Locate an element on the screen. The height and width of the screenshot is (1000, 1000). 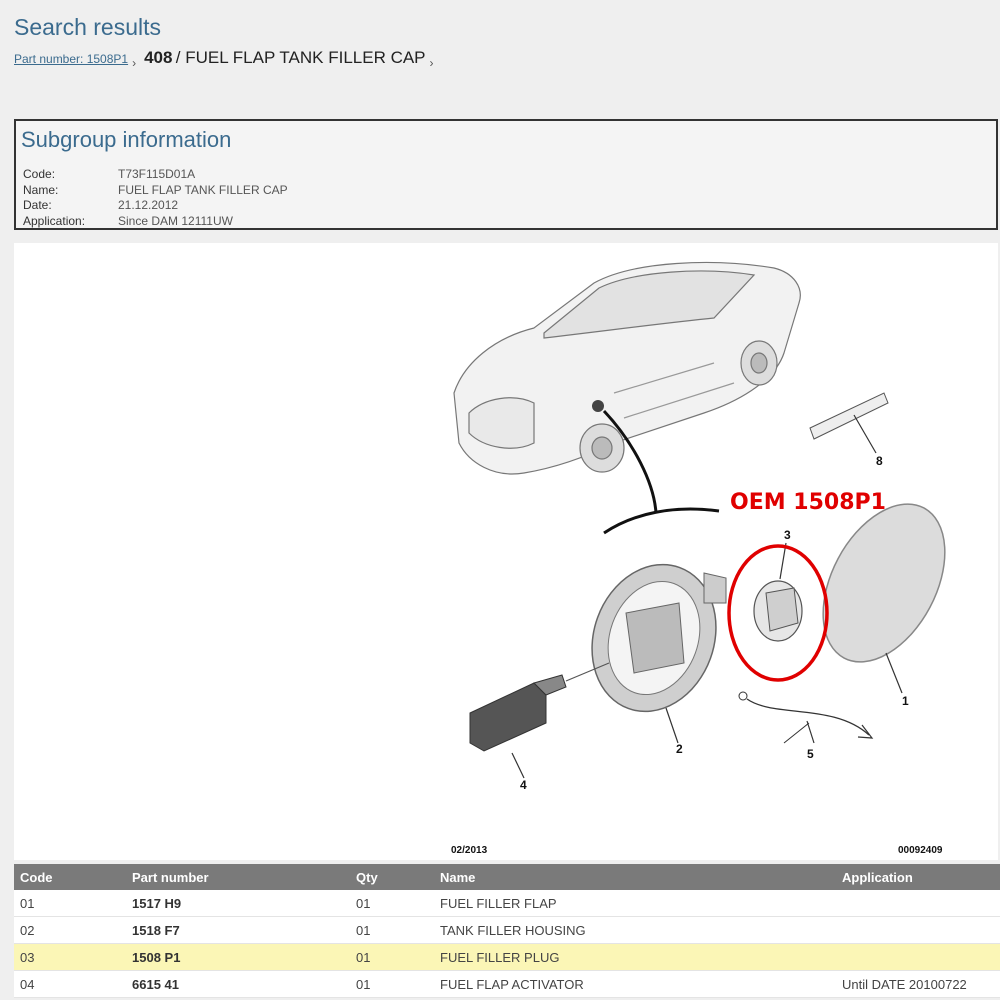
cell-code: 02 is located at coordinates (70, 930).